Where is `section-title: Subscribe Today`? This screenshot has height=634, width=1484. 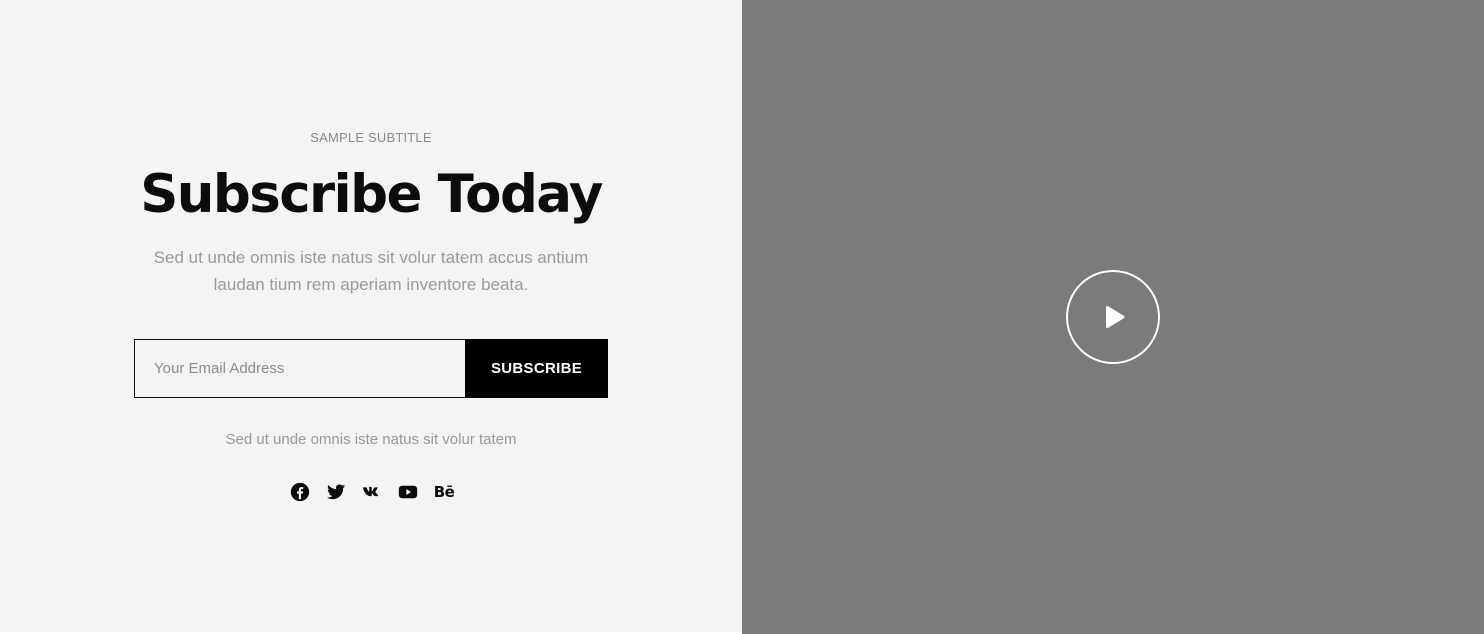 section-title: Subscribe Today is located at coordinates (371, 194).